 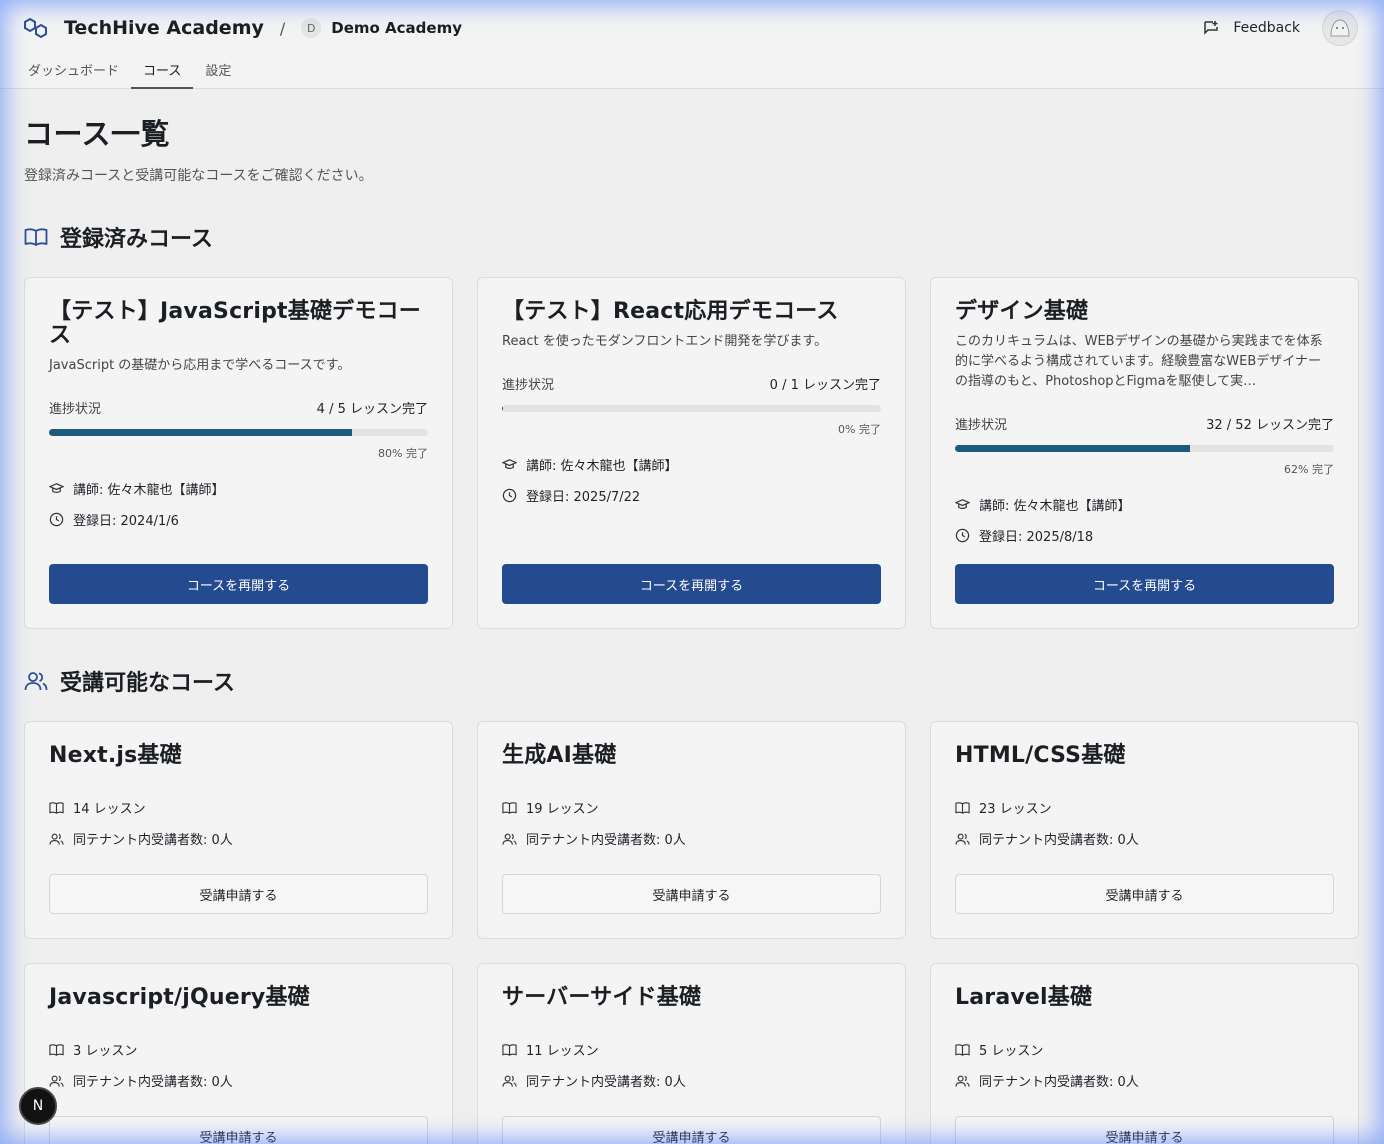 I want to click on avatar-illustration-icon, so click(x=1340, y=28).